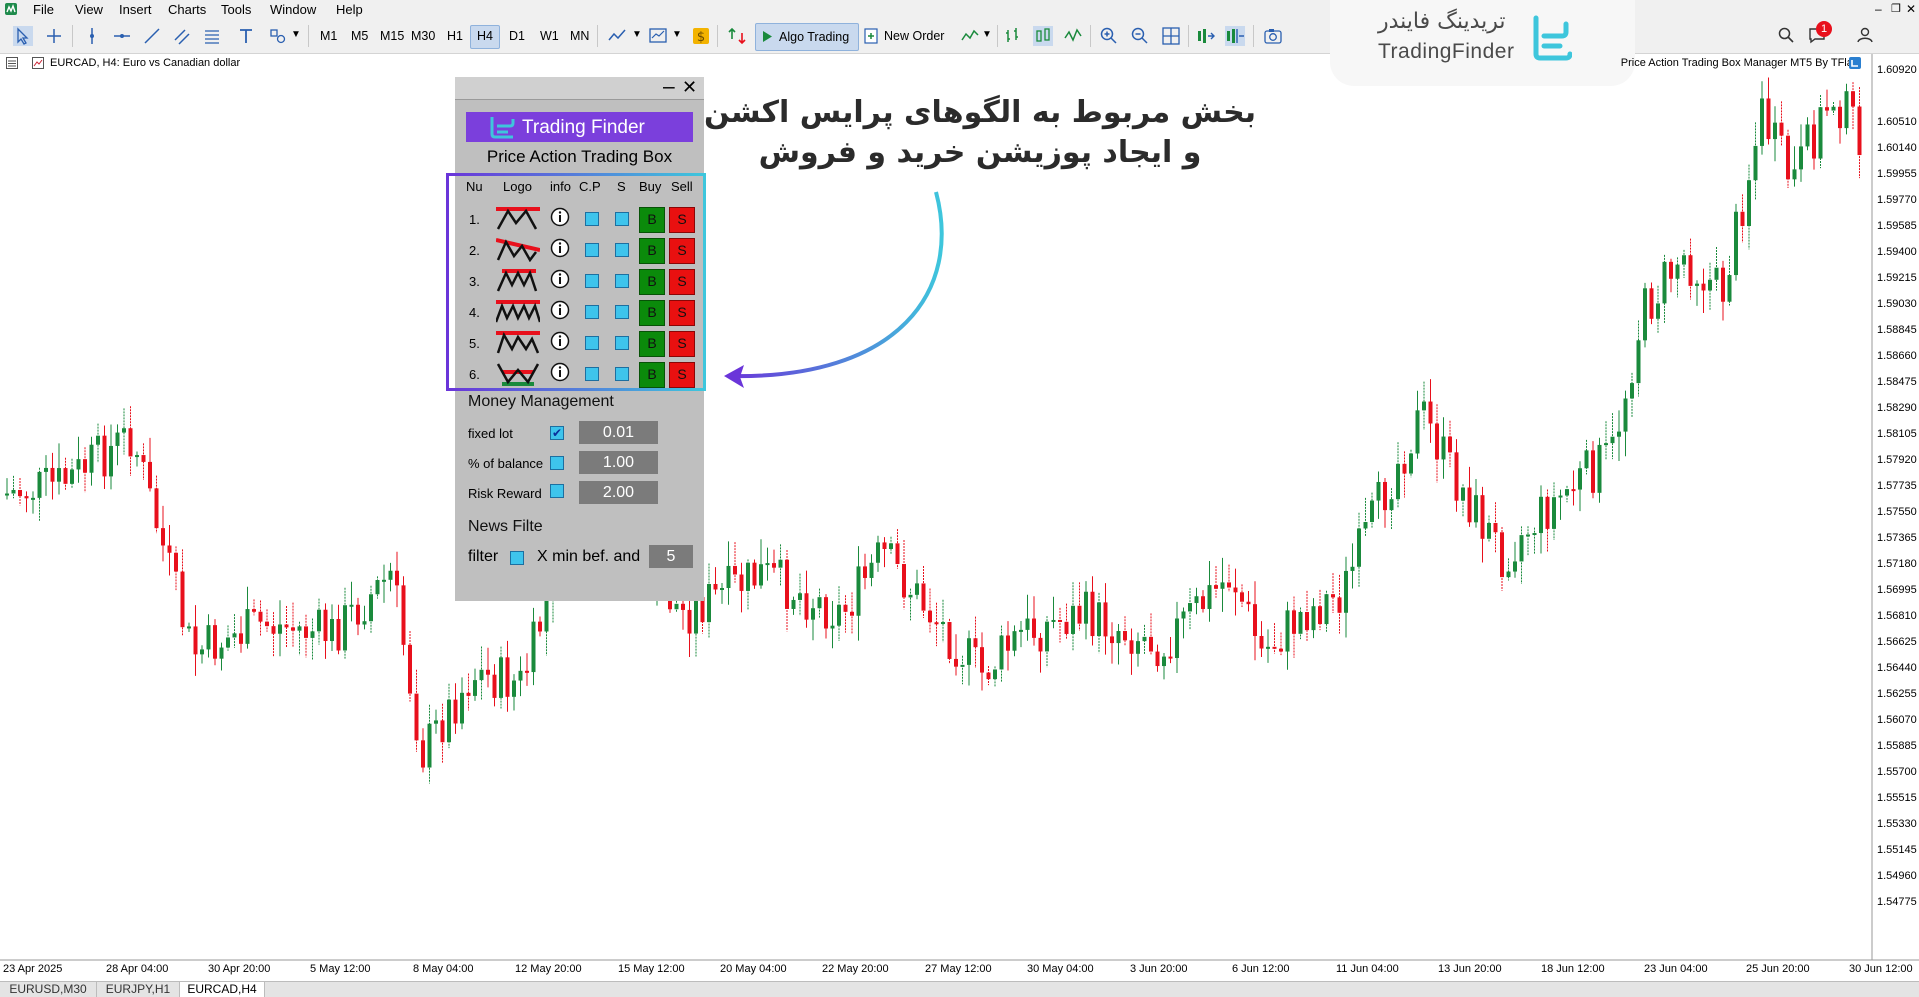 This screenshot has width=1919, height=997. I want to click on scroll-chart-icon, so click(1205, 36).